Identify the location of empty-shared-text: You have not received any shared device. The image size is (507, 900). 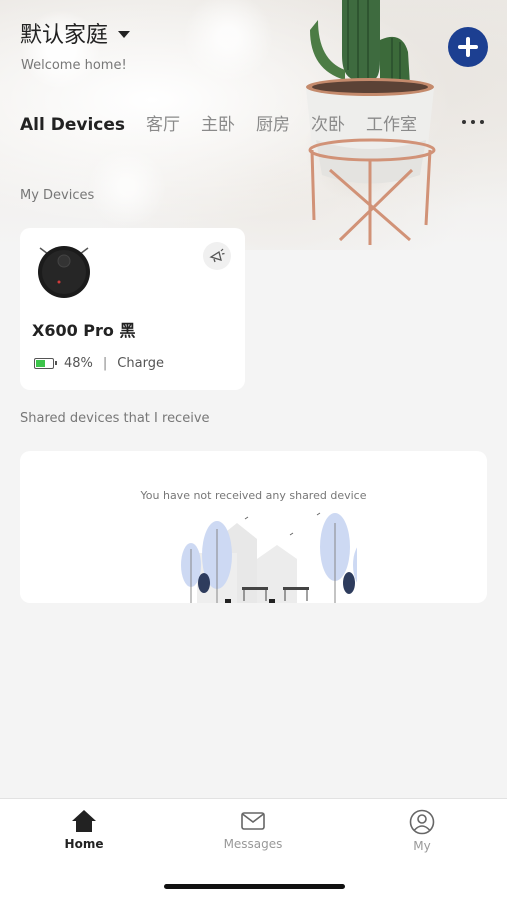
(253, 495).